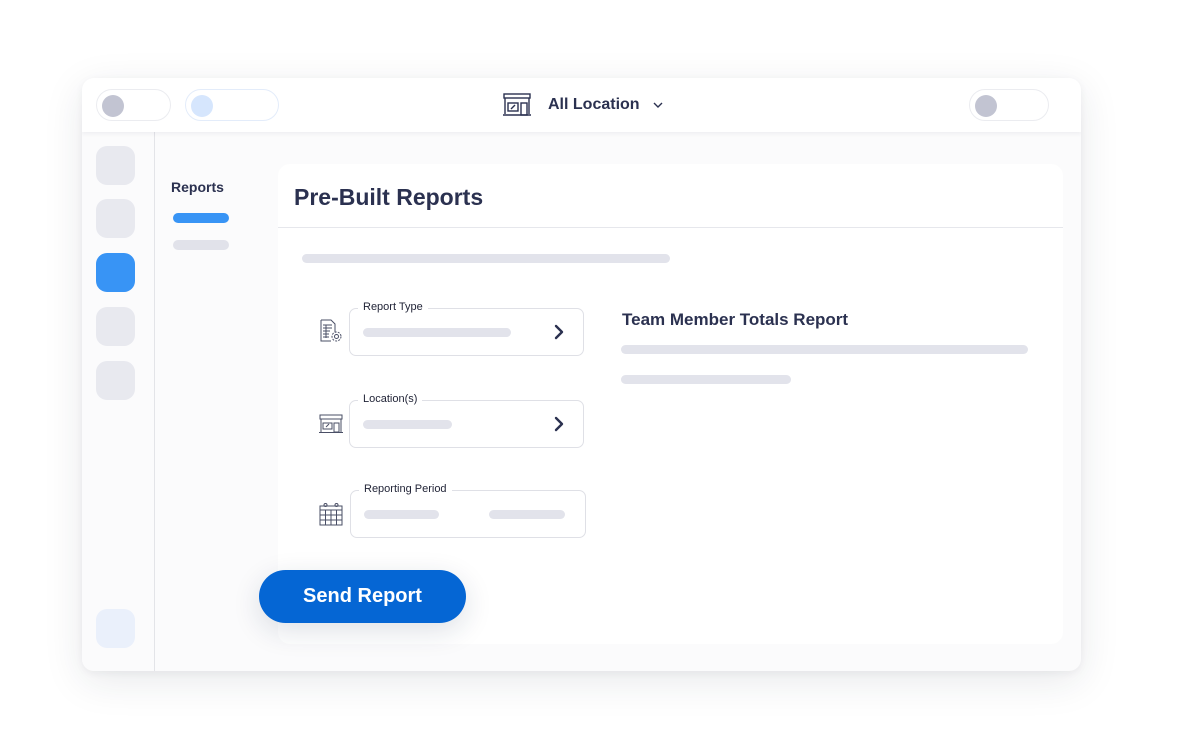 Image resolution: width=1188 pixels, height=750 pixels. Describe the element at coordinates (468, 510) in the screenshot. I see `reporting-period-field: Reporting Period` at that location.